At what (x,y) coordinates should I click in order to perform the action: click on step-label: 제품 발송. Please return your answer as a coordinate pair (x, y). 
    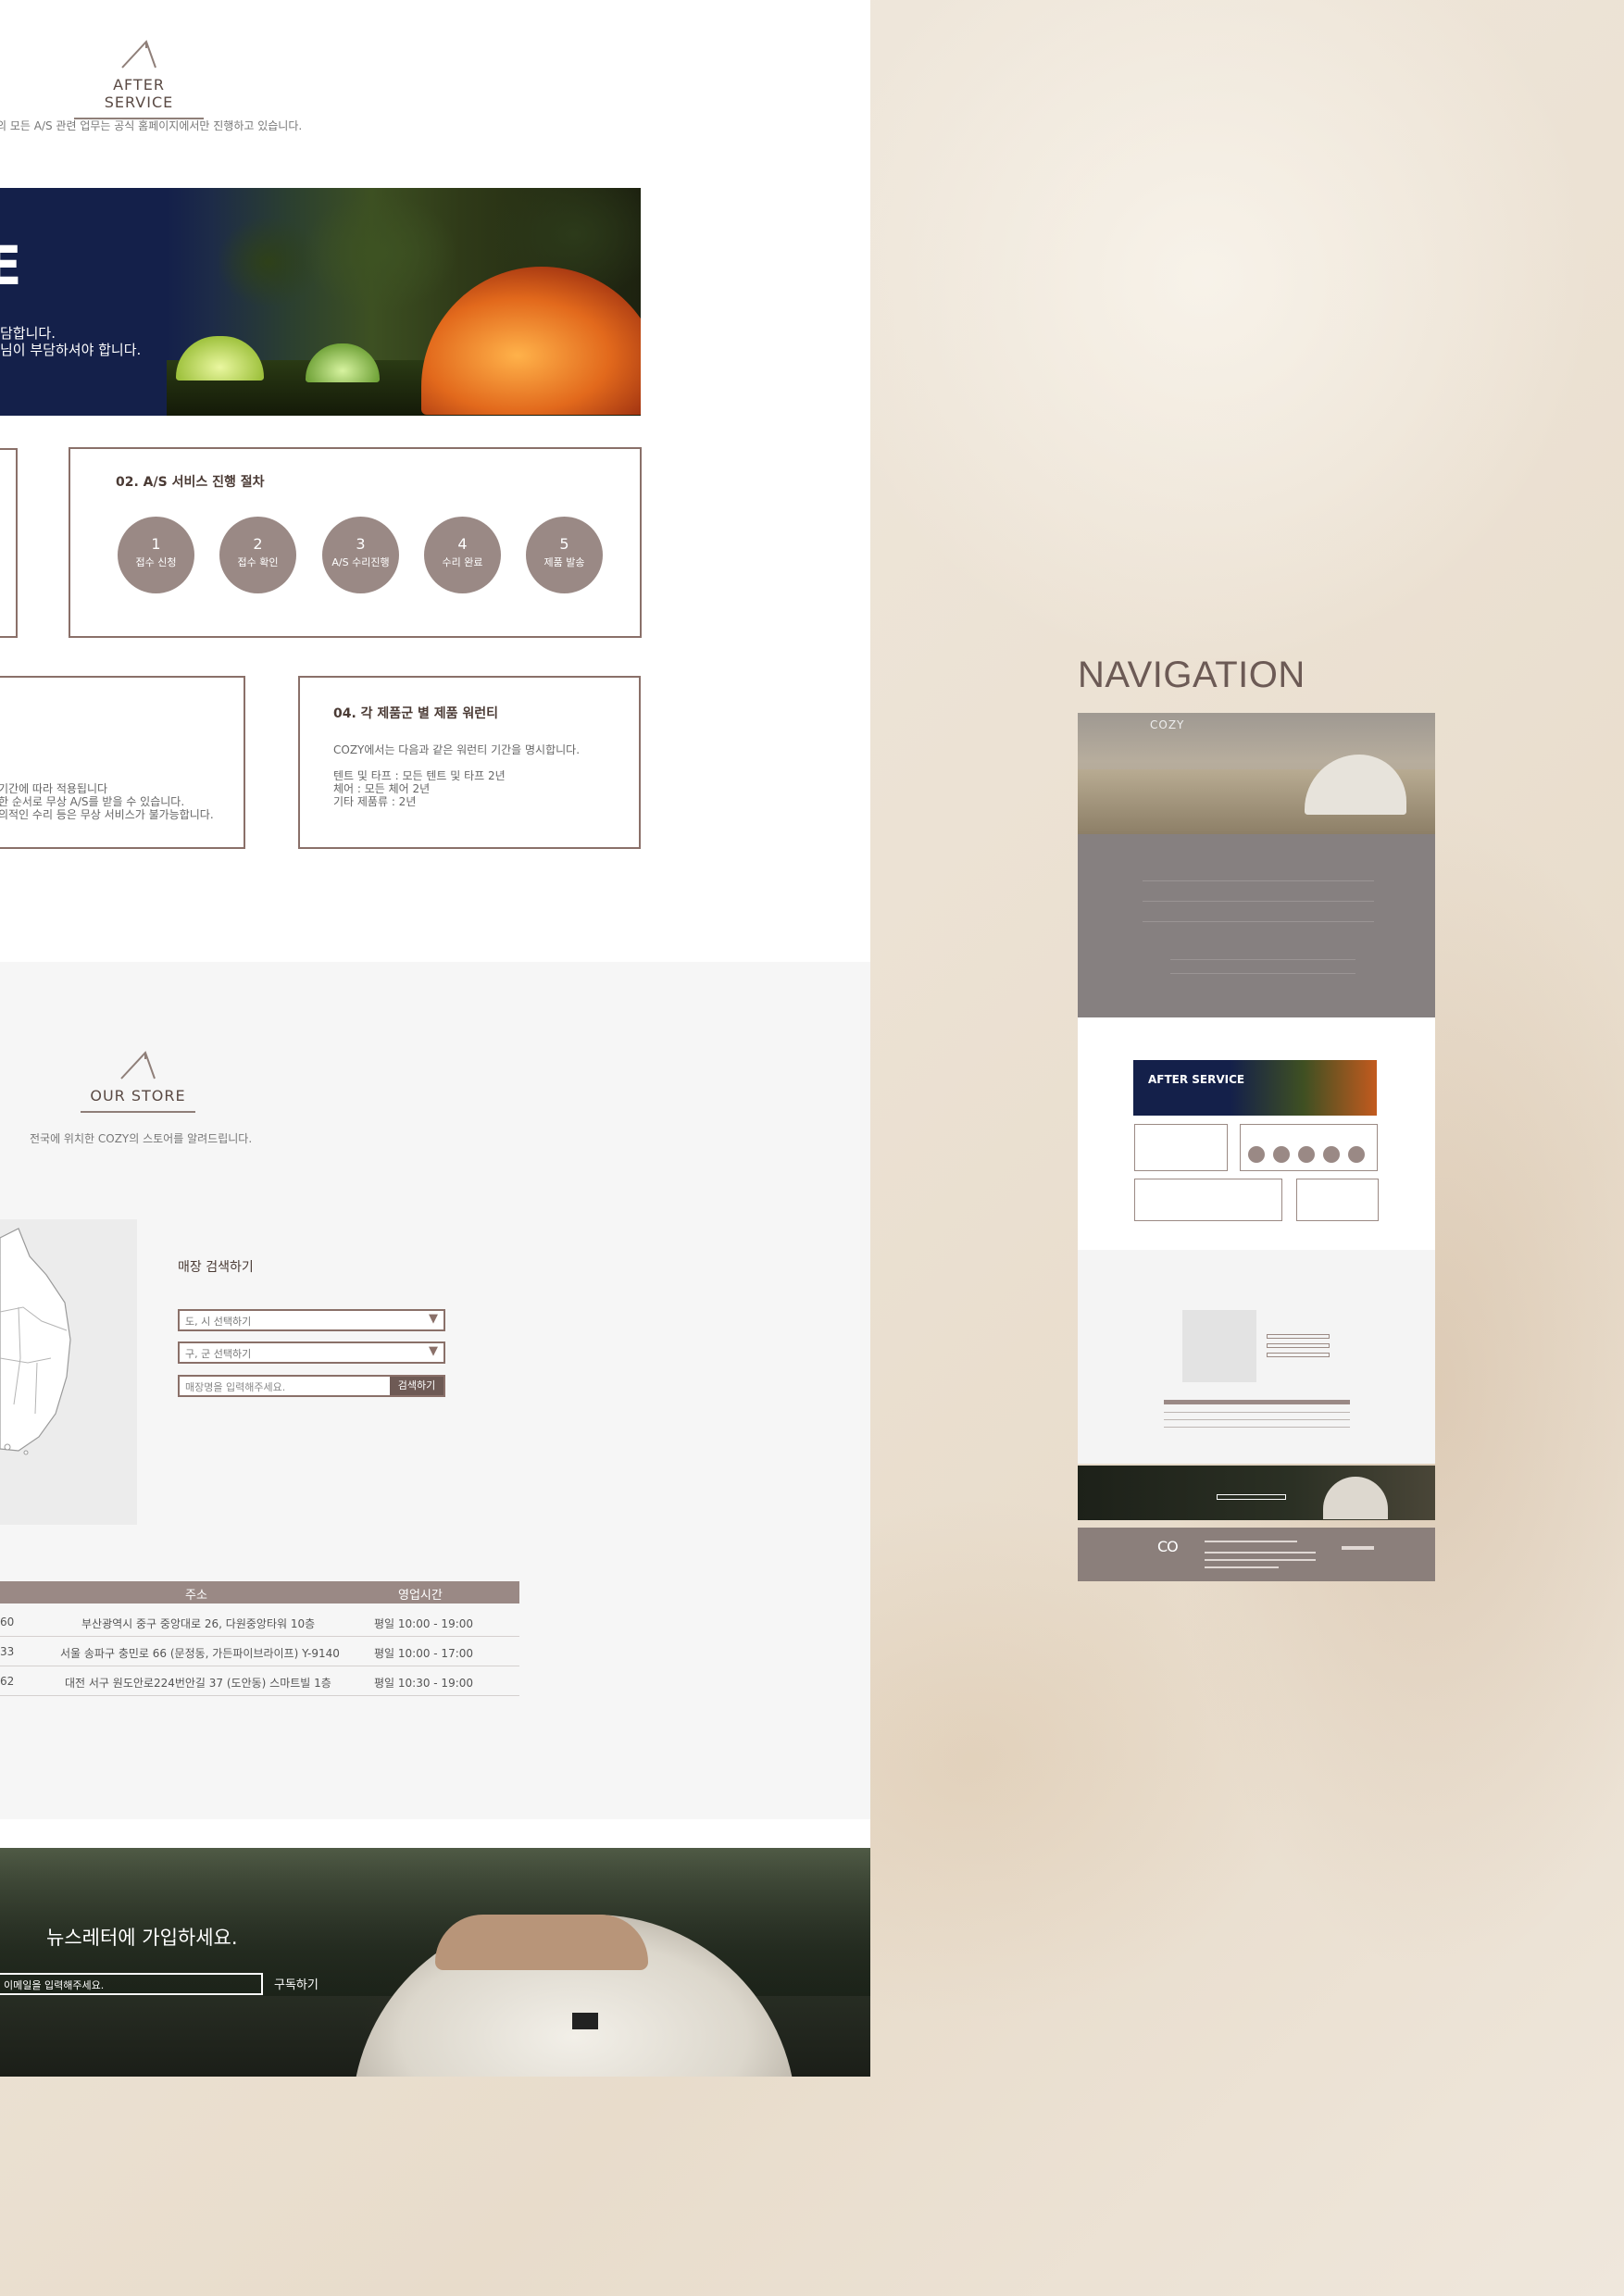
    Looking at the image, I should click on (564, 562).